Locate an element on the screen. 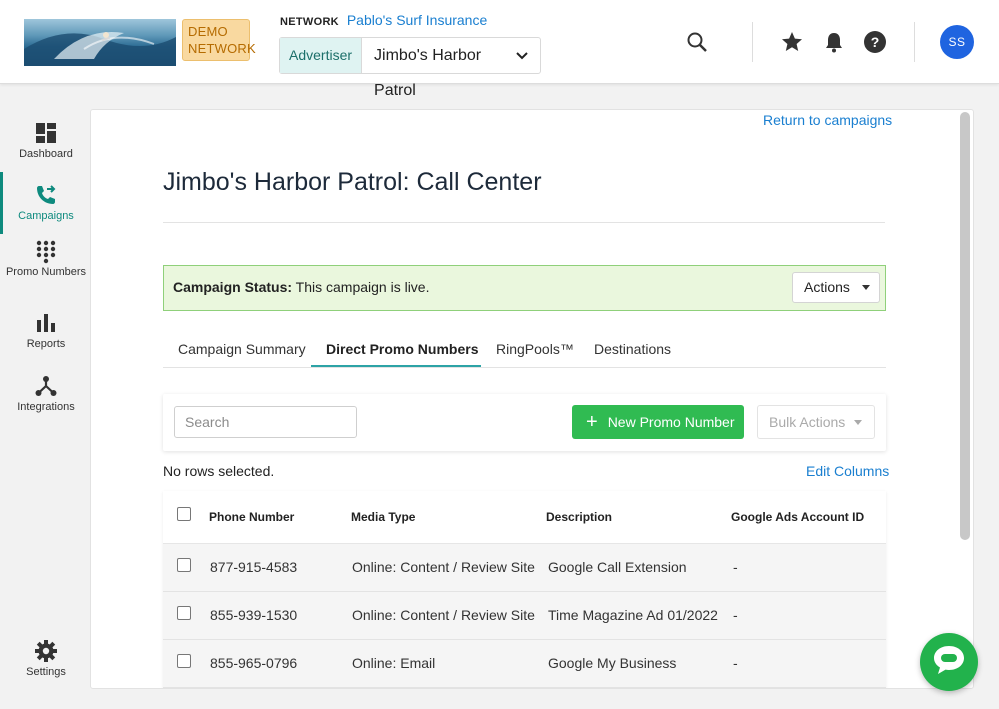  search-icon is located at coordinates (697, 42).